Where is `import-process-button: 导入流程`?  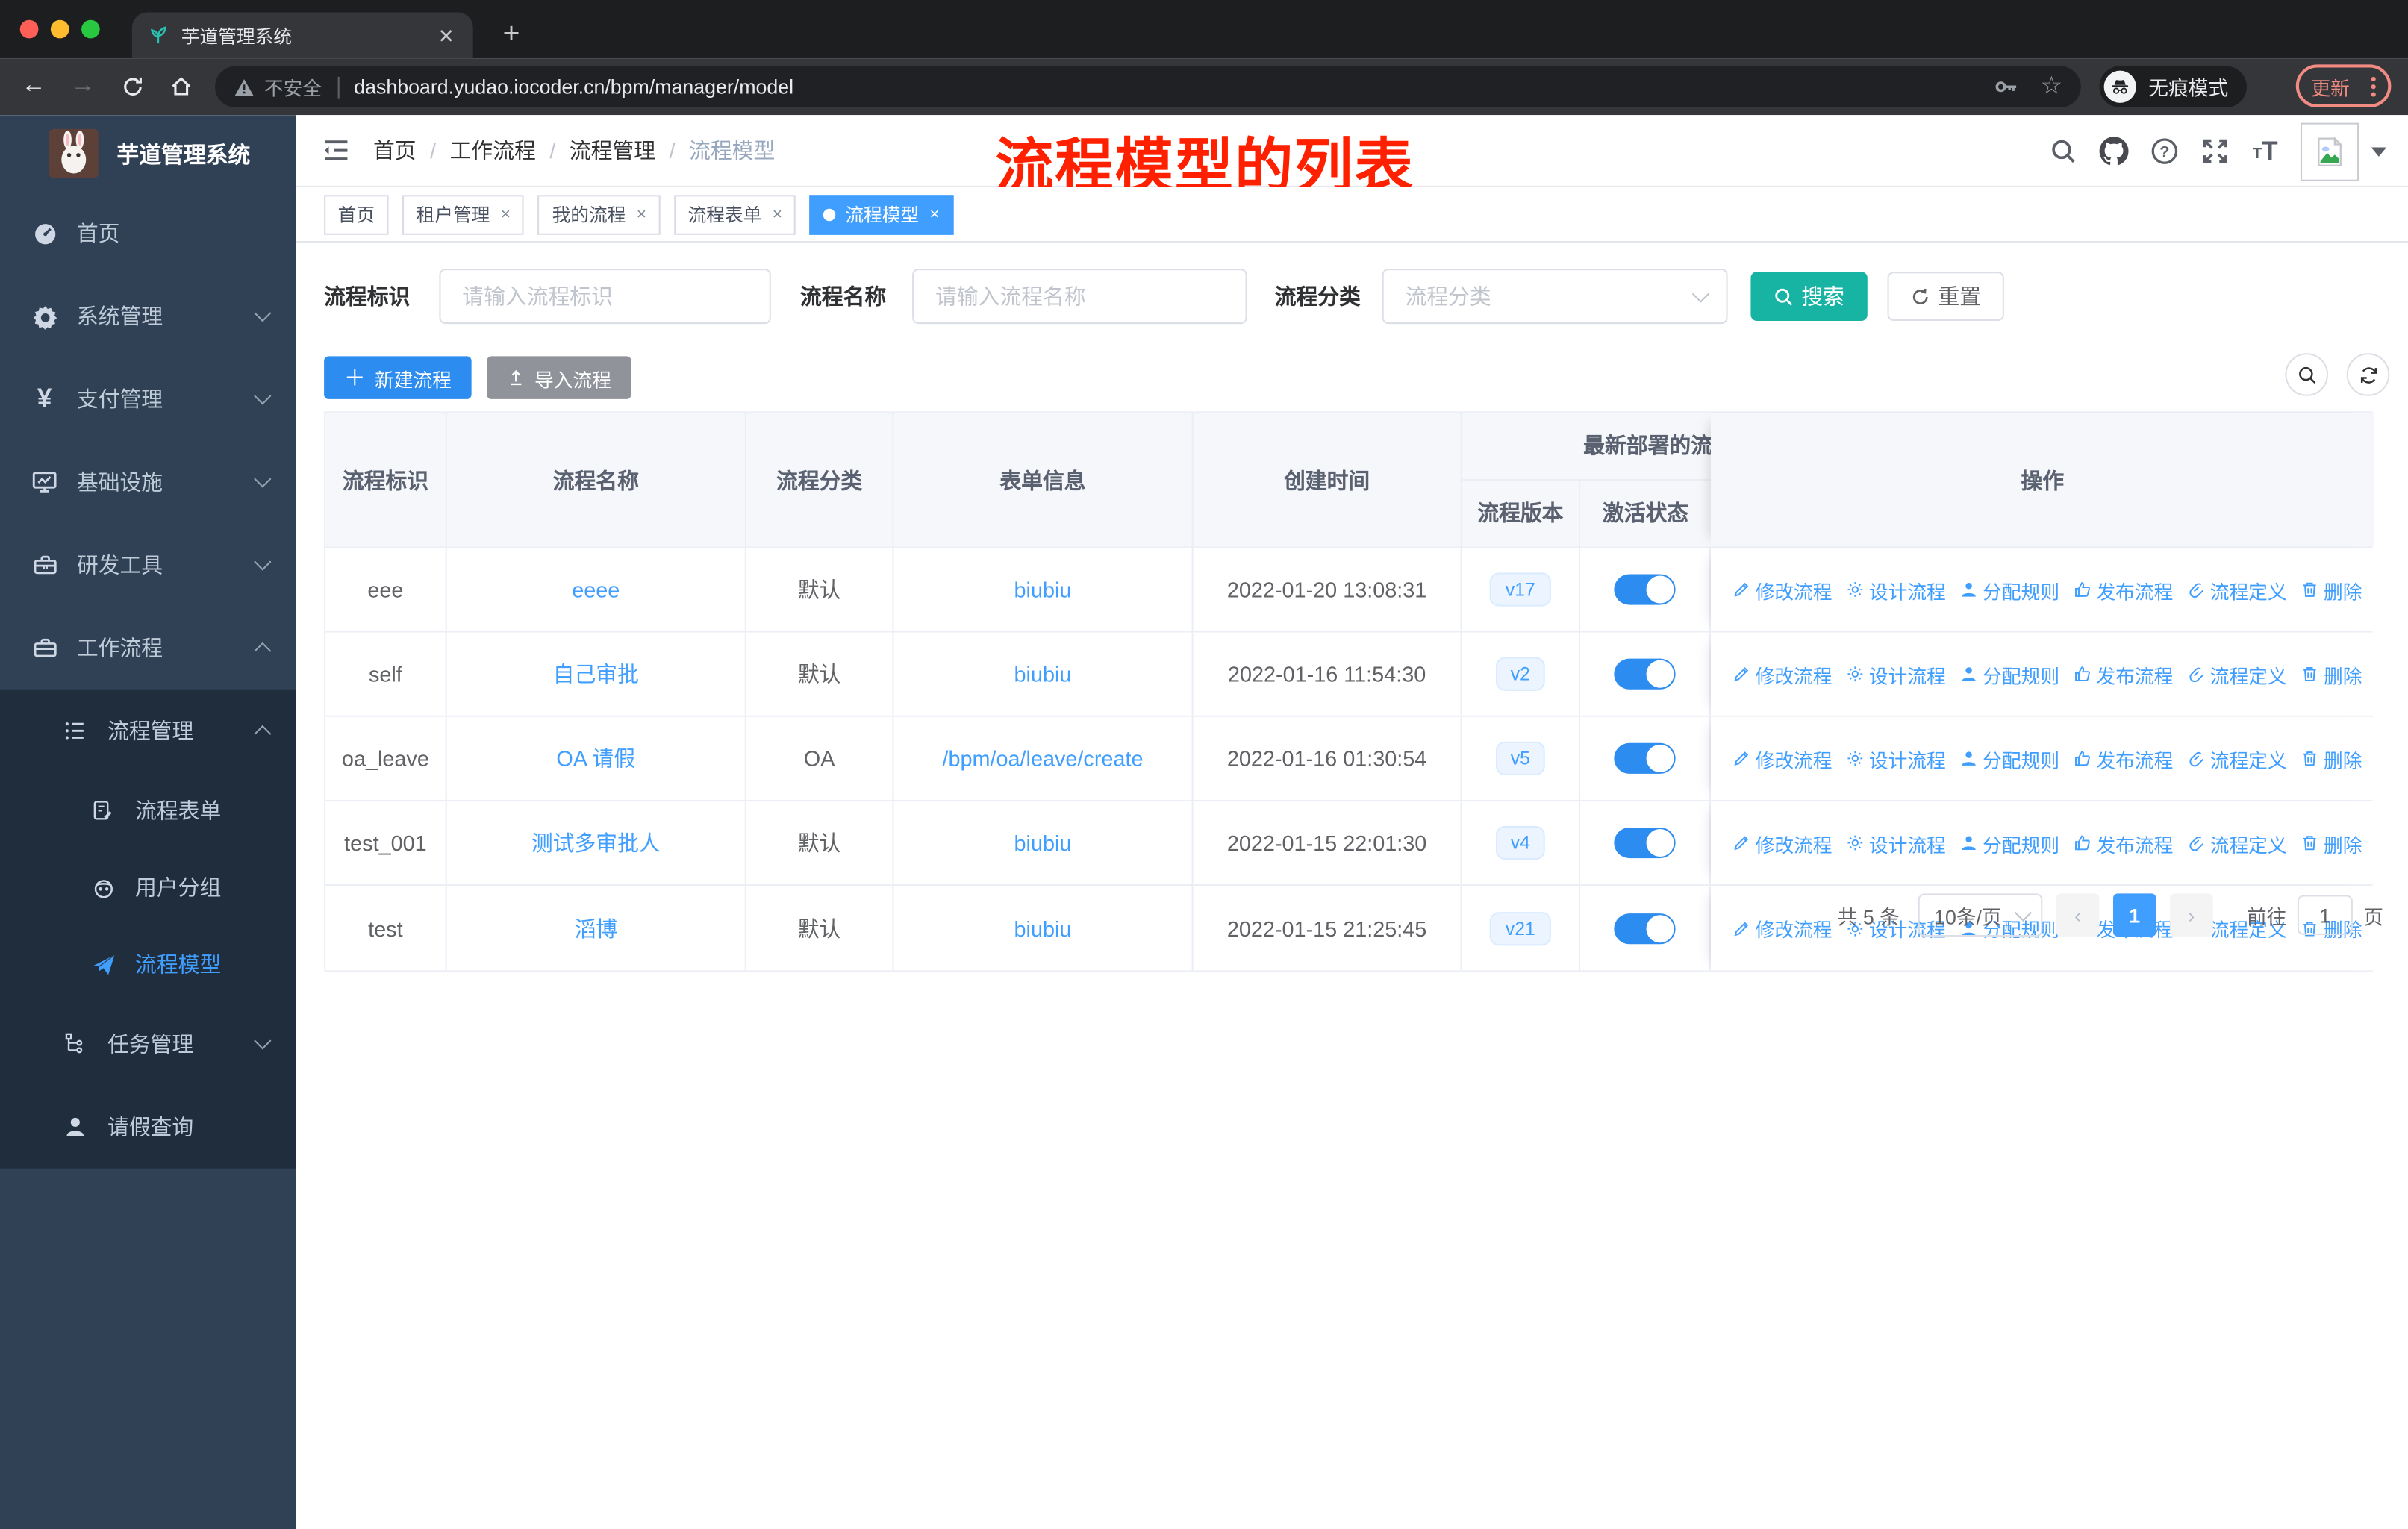 import-process-button: 导入流程 is located at coordinates (559, 377).